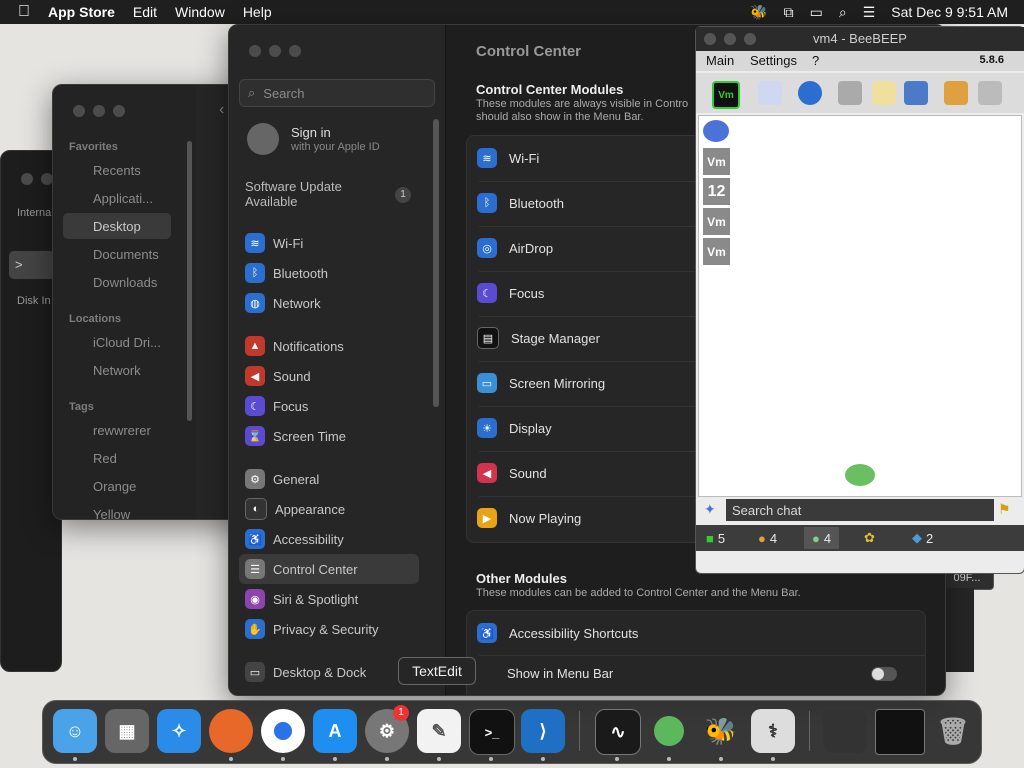 This screenshot has height=768, width=1024. I want to click on downloads-stack-icon, so click(845, 731).